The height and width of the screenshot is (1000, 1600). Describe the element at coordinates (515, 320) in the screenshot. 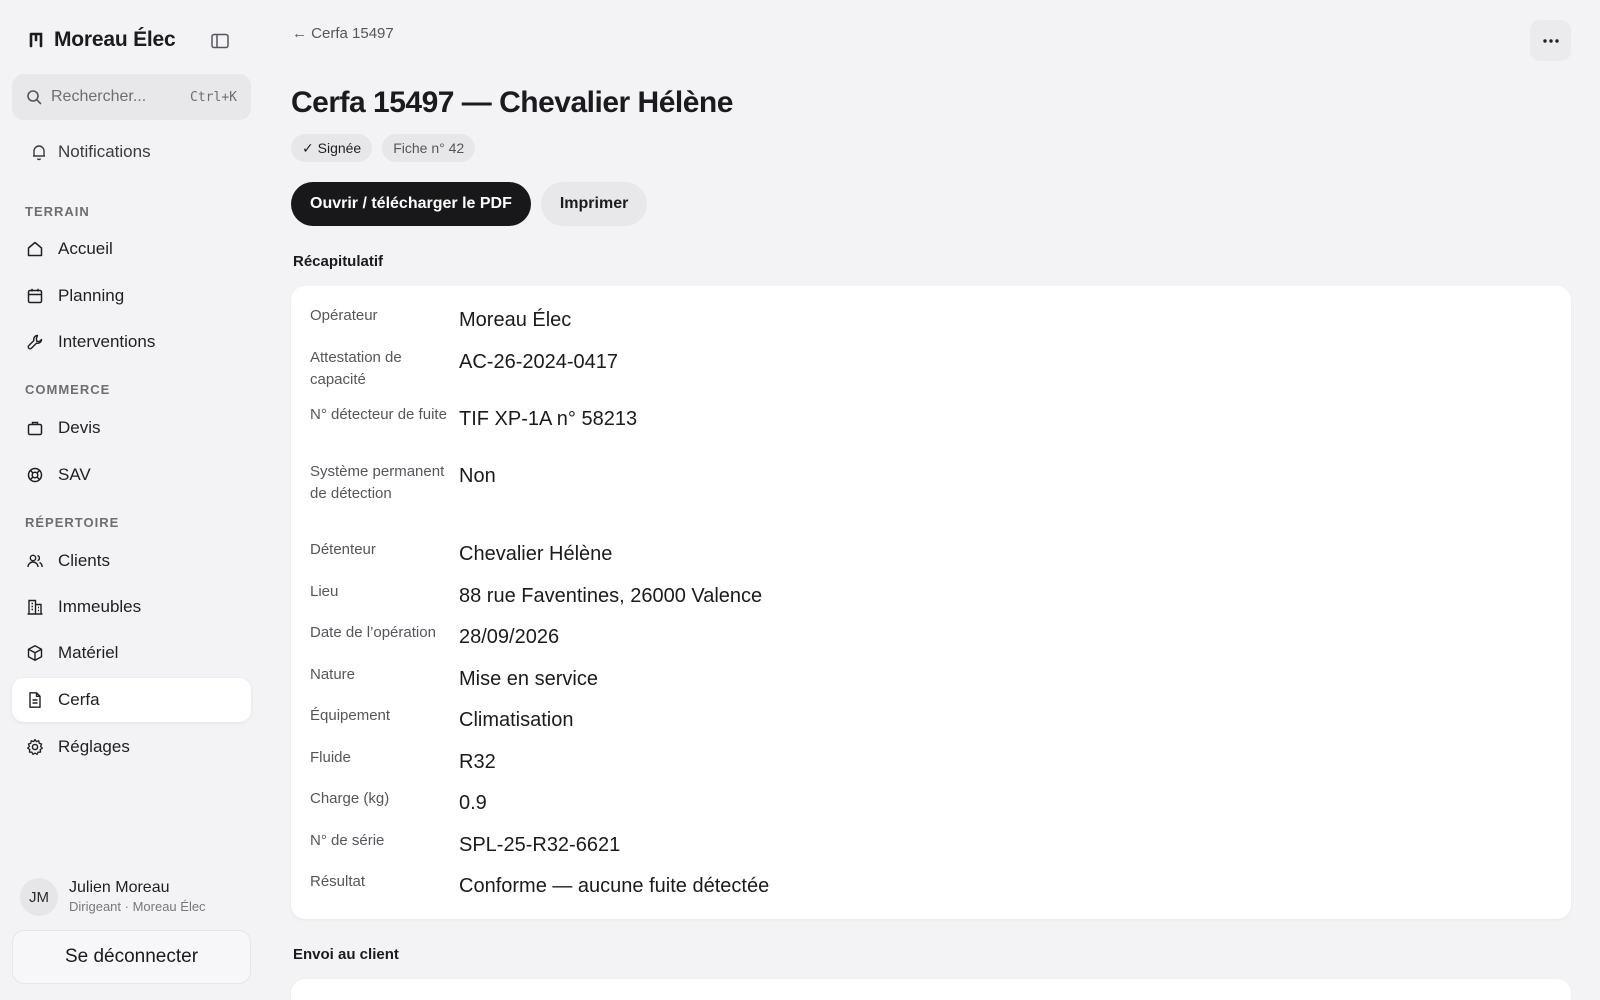

I see `summary-value: Moreau Élec` at that location.